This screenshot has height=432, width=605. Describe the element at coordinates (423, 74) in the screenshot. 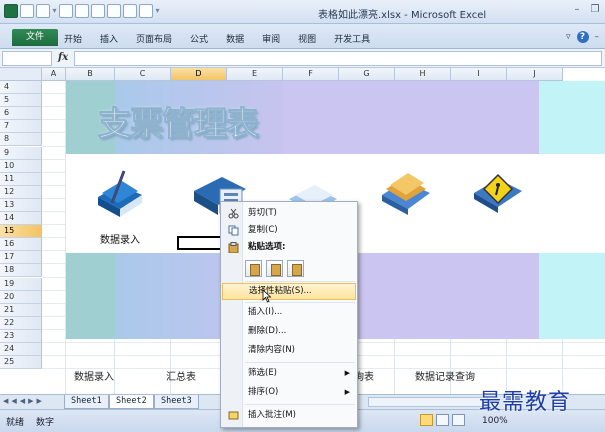

I see `column-header: H` at that location.